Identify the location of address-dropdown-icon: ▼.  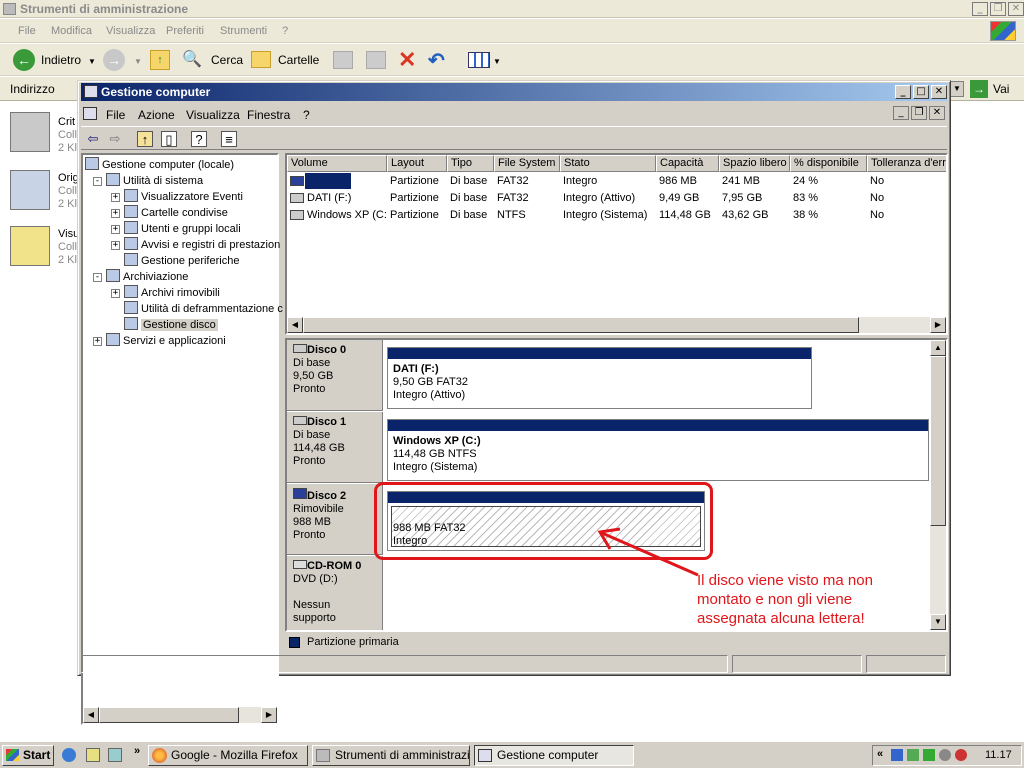
(957, 89).